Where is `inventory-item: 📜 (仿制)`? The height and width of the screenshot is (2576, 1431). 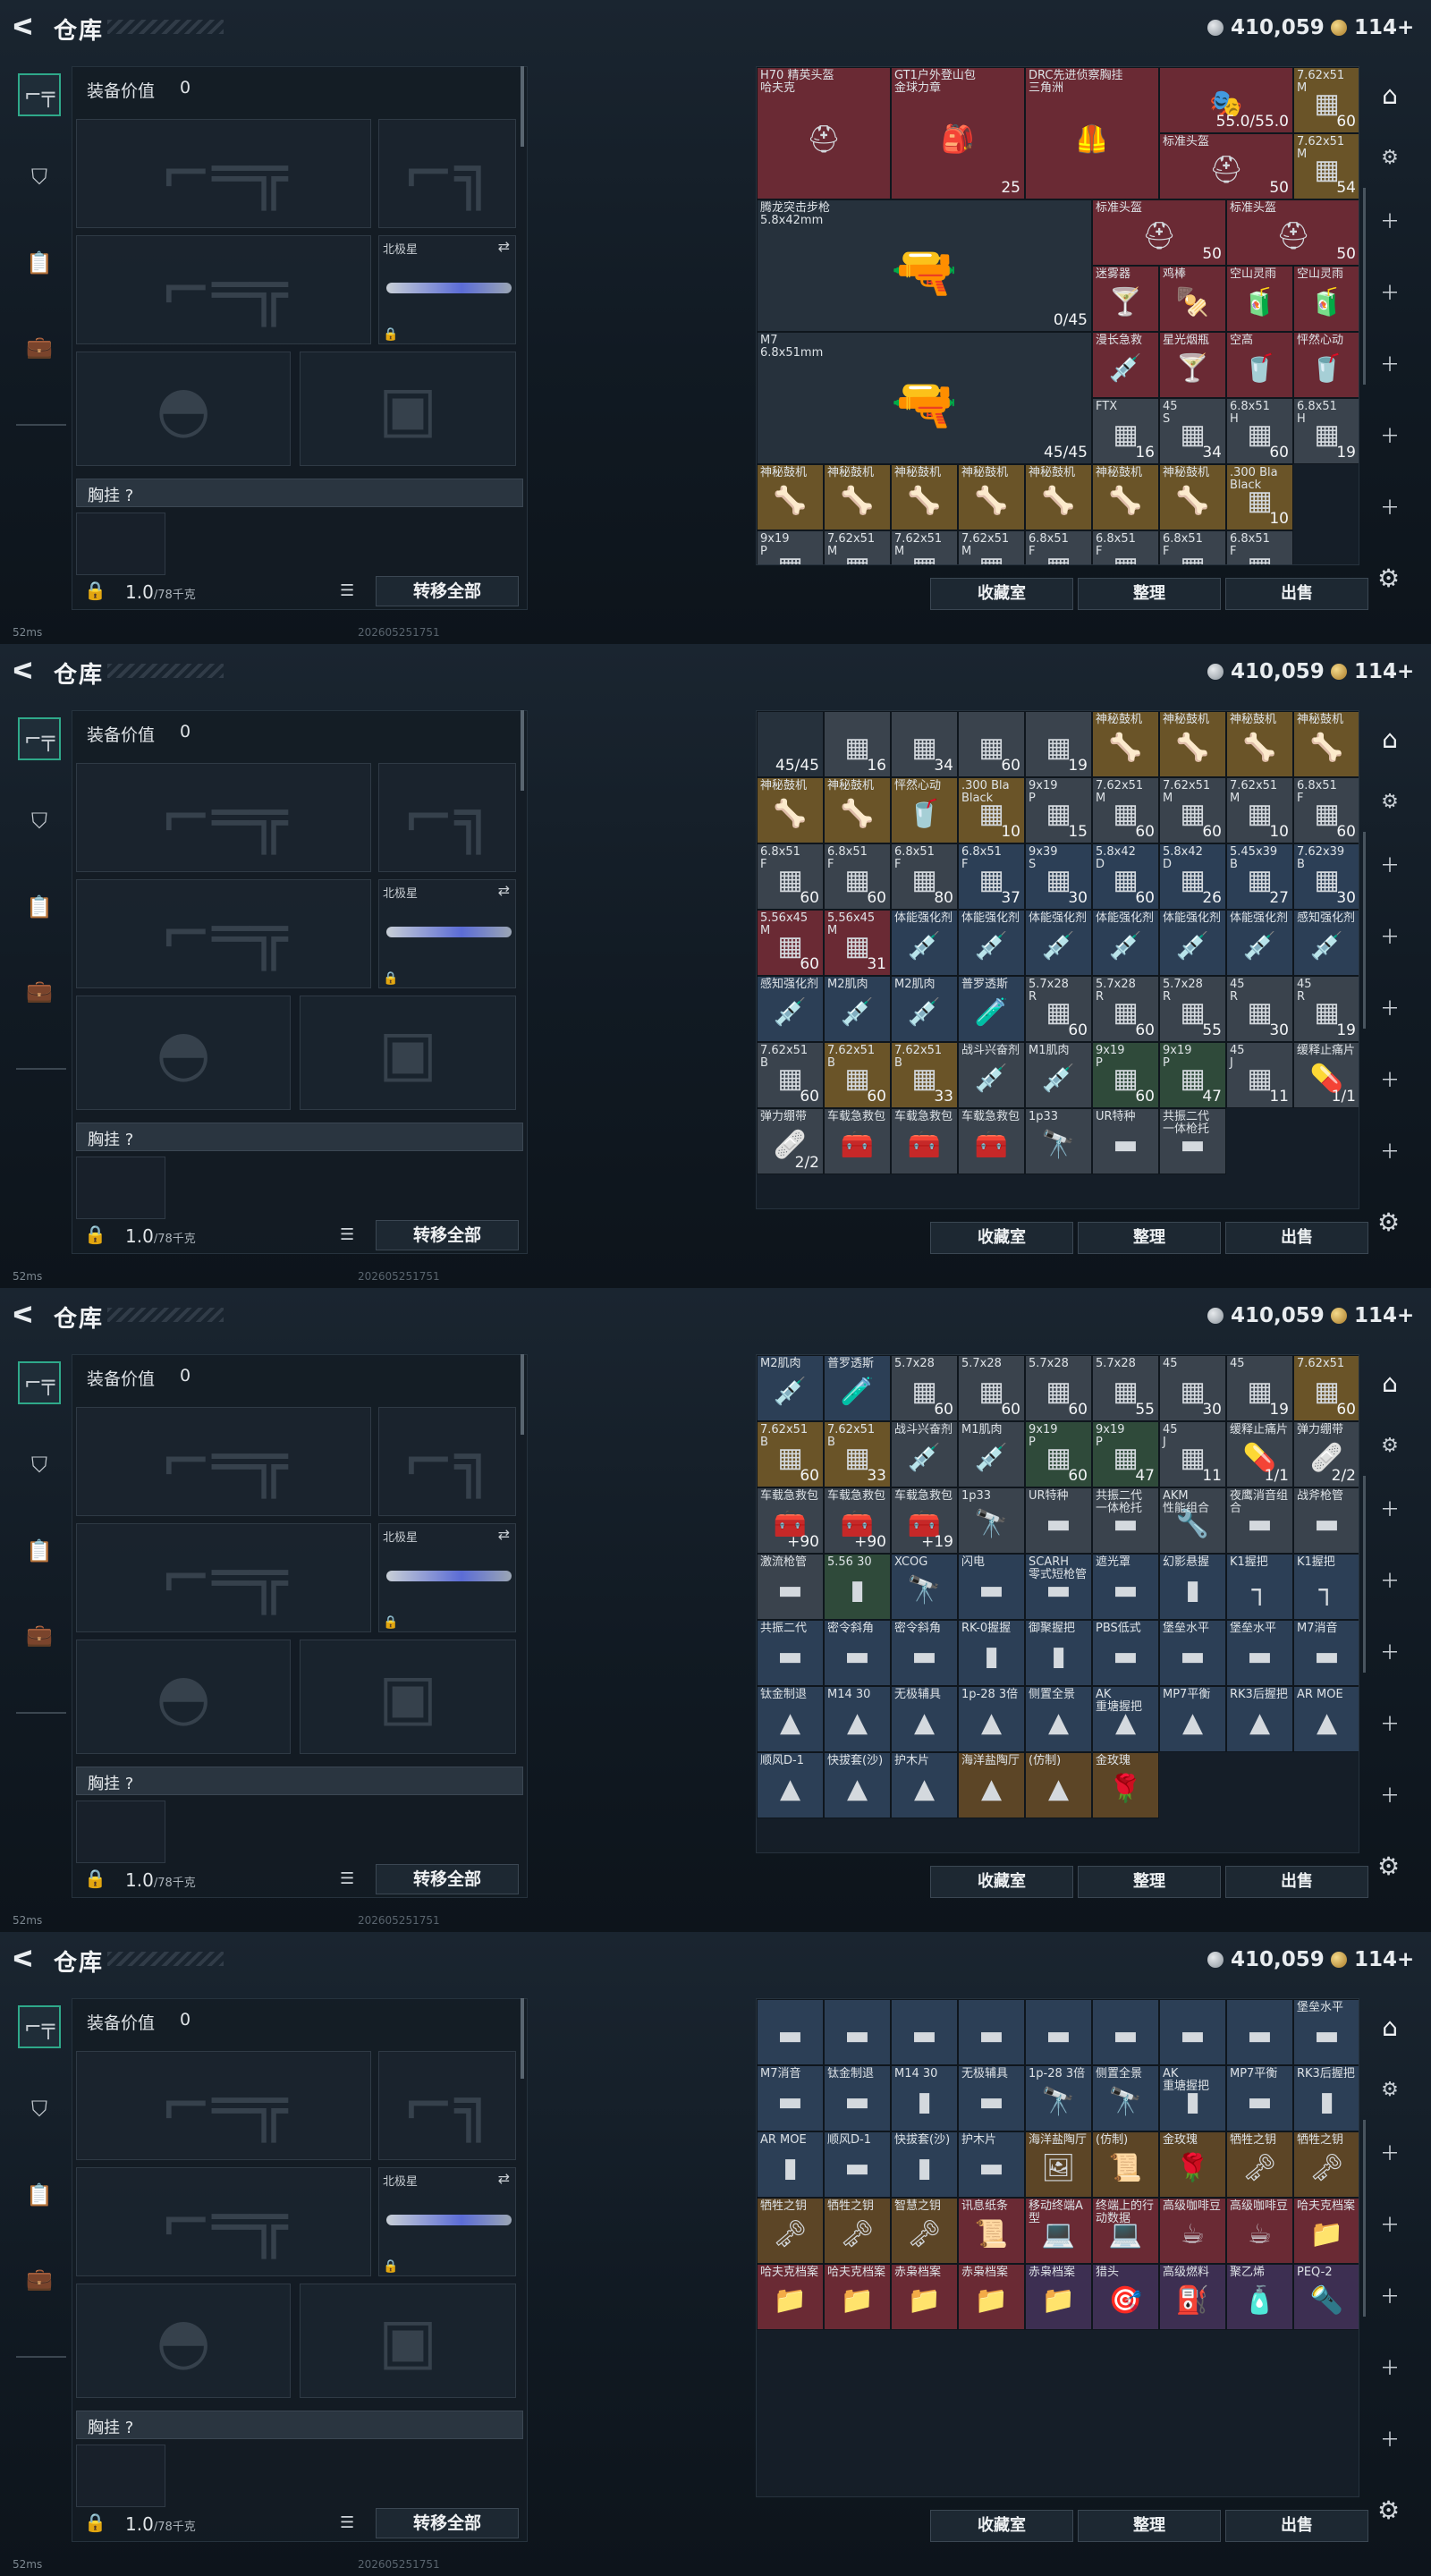
inventory-item: 📜 (仿制) is located at coordinates (1125, 2164).